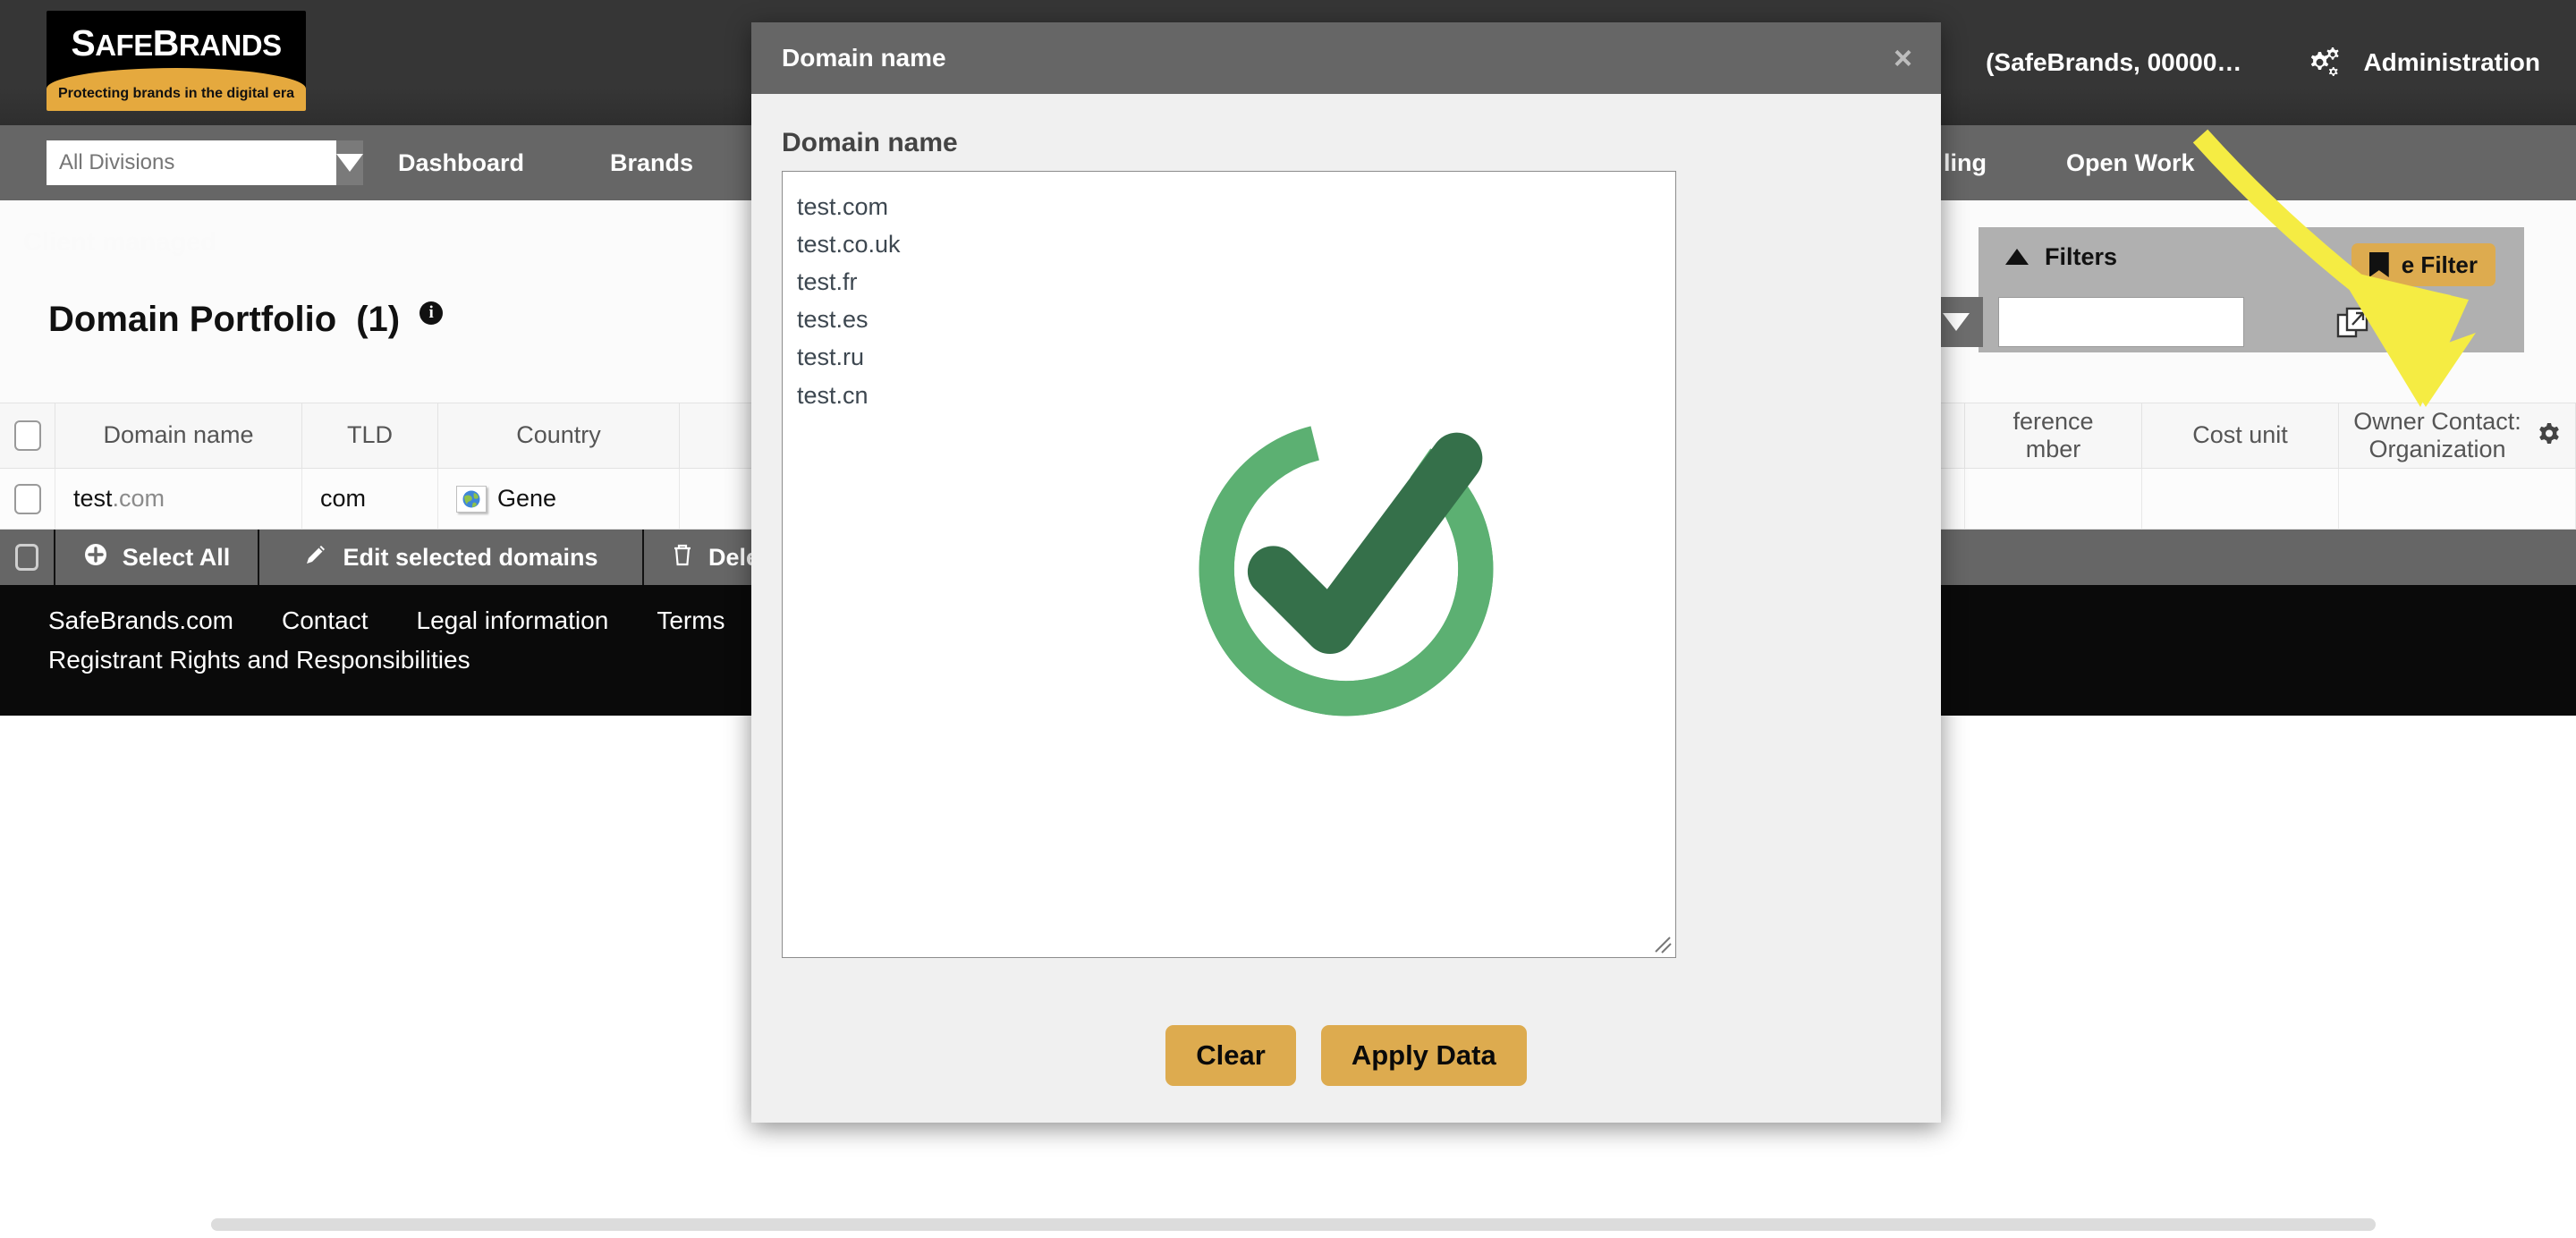 The height and width of the screenshot is (1238, 2576). I want to click on filters-panel: Filters e Filter +, so click(2226, 289).